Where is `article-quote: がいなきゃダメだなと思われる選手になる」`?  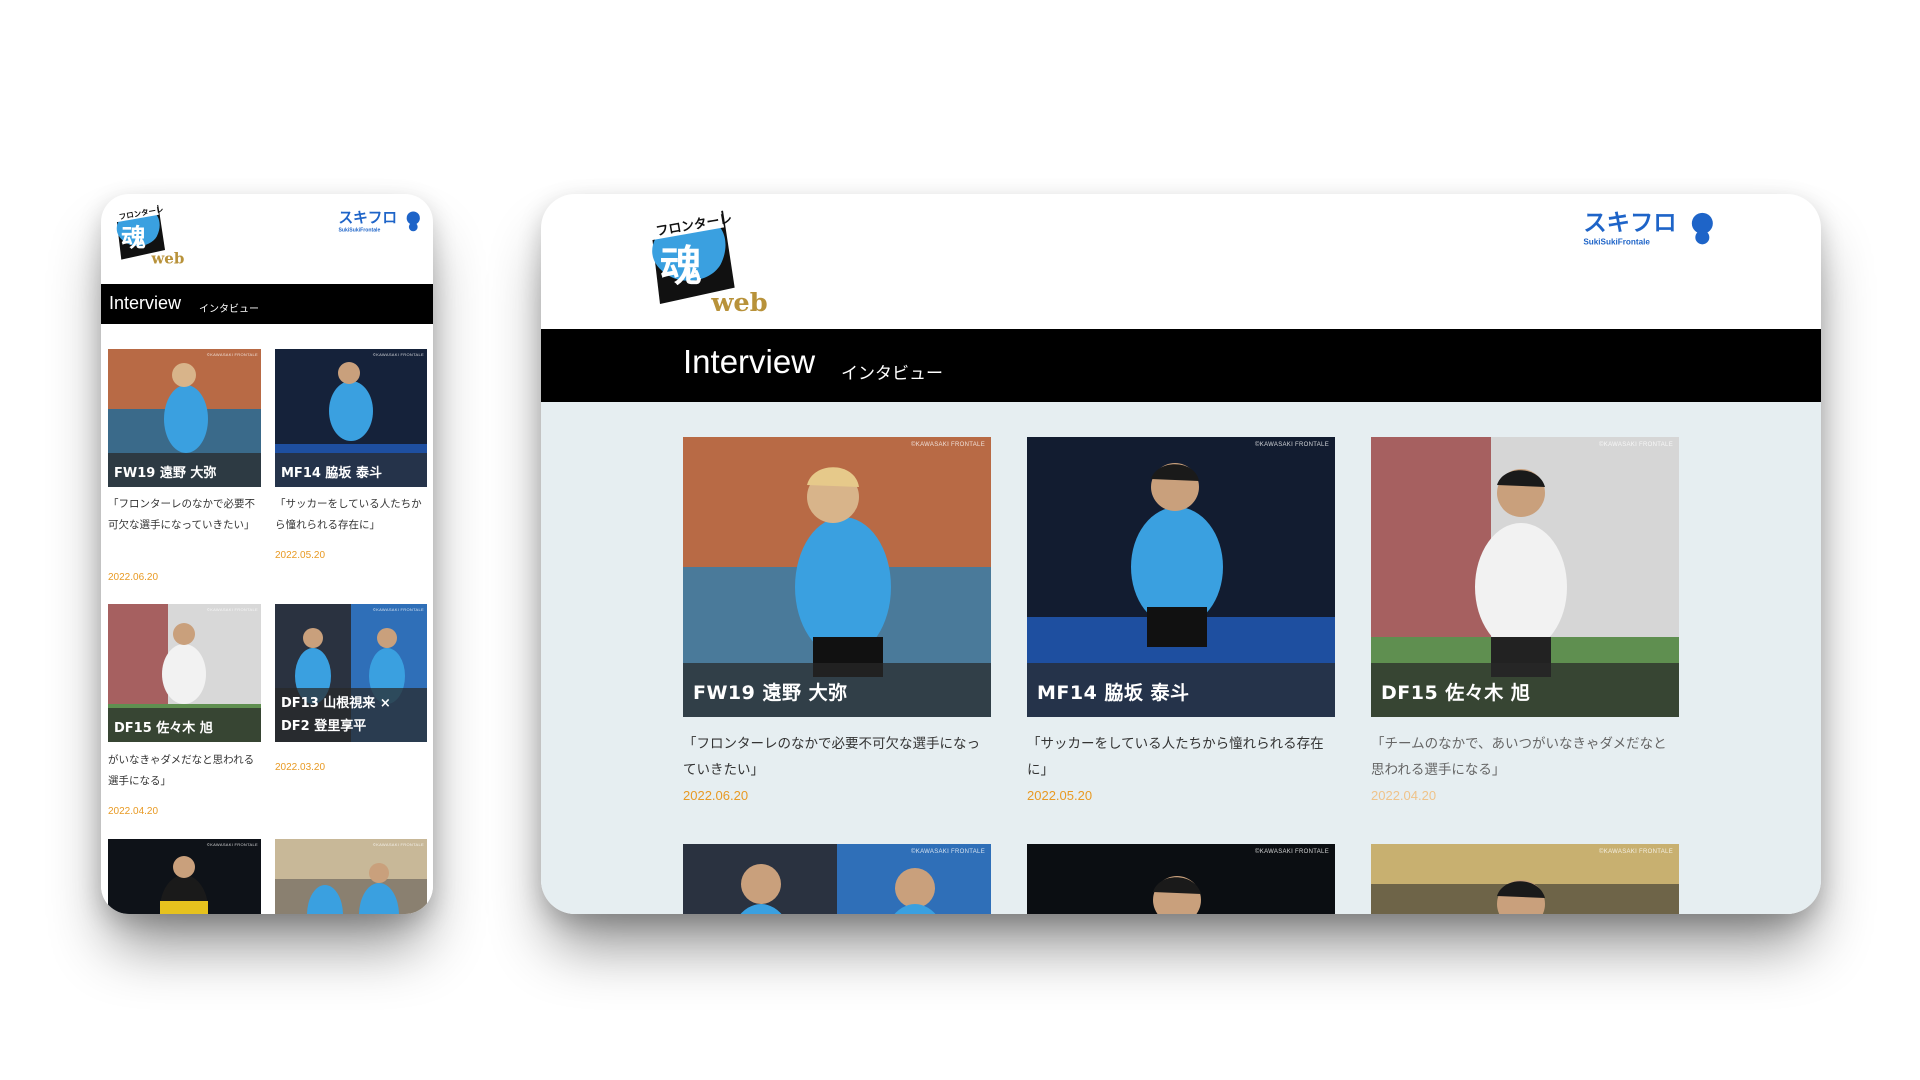
article-quote: がいなきゃダメだなと思われる選手になる」 is located at coordinates (181, 770).